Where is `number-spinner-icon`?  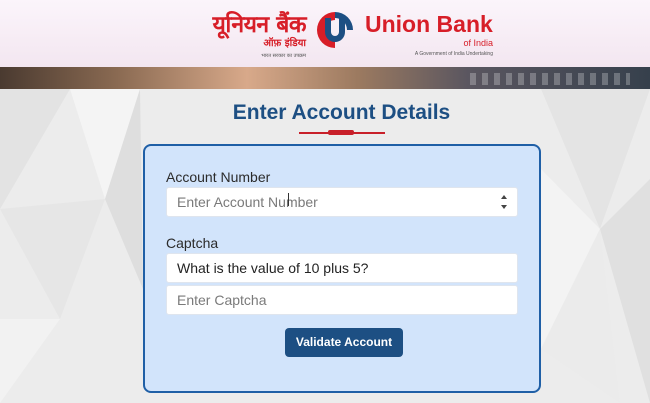
number-spinner-icon is located at coordinates (505, 202).